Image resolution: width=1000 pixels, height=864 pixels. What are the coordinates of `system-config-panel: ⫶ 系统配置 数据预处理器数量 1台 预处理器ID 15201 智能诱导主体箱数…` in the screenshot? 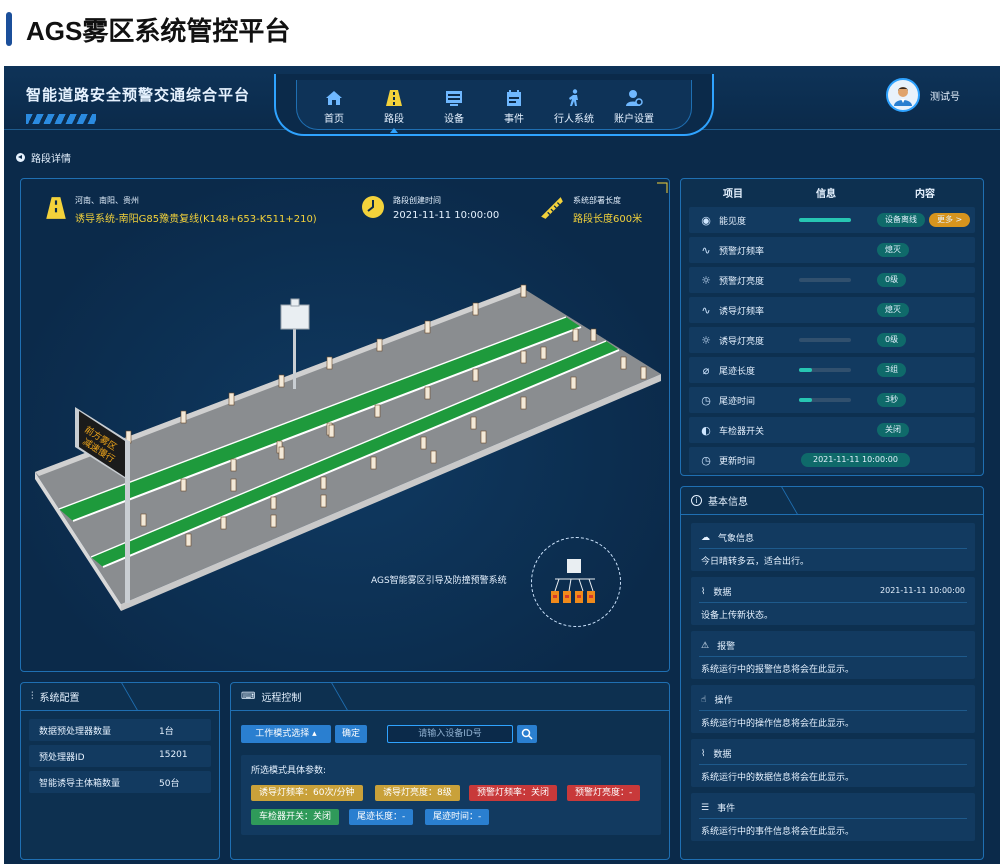 It's located at (120, 771).